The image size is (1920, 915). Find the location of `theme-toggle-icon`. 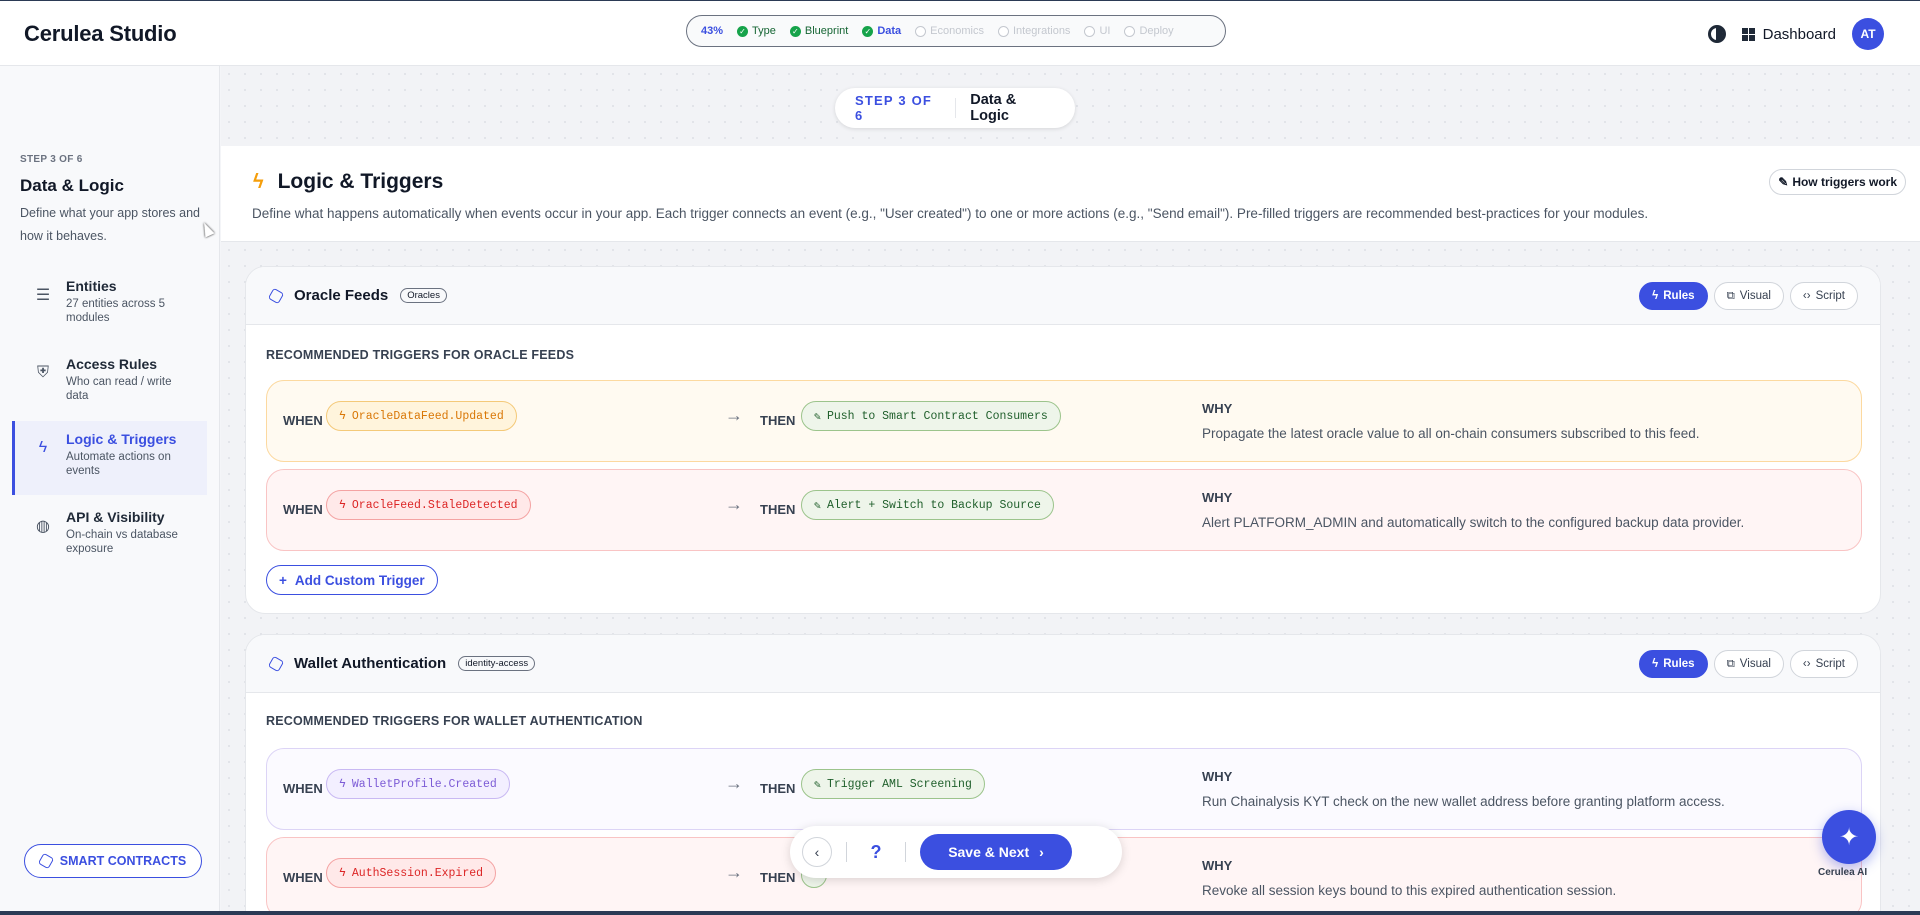

theme-toggle-icon is located at coordinates (1716, 34).